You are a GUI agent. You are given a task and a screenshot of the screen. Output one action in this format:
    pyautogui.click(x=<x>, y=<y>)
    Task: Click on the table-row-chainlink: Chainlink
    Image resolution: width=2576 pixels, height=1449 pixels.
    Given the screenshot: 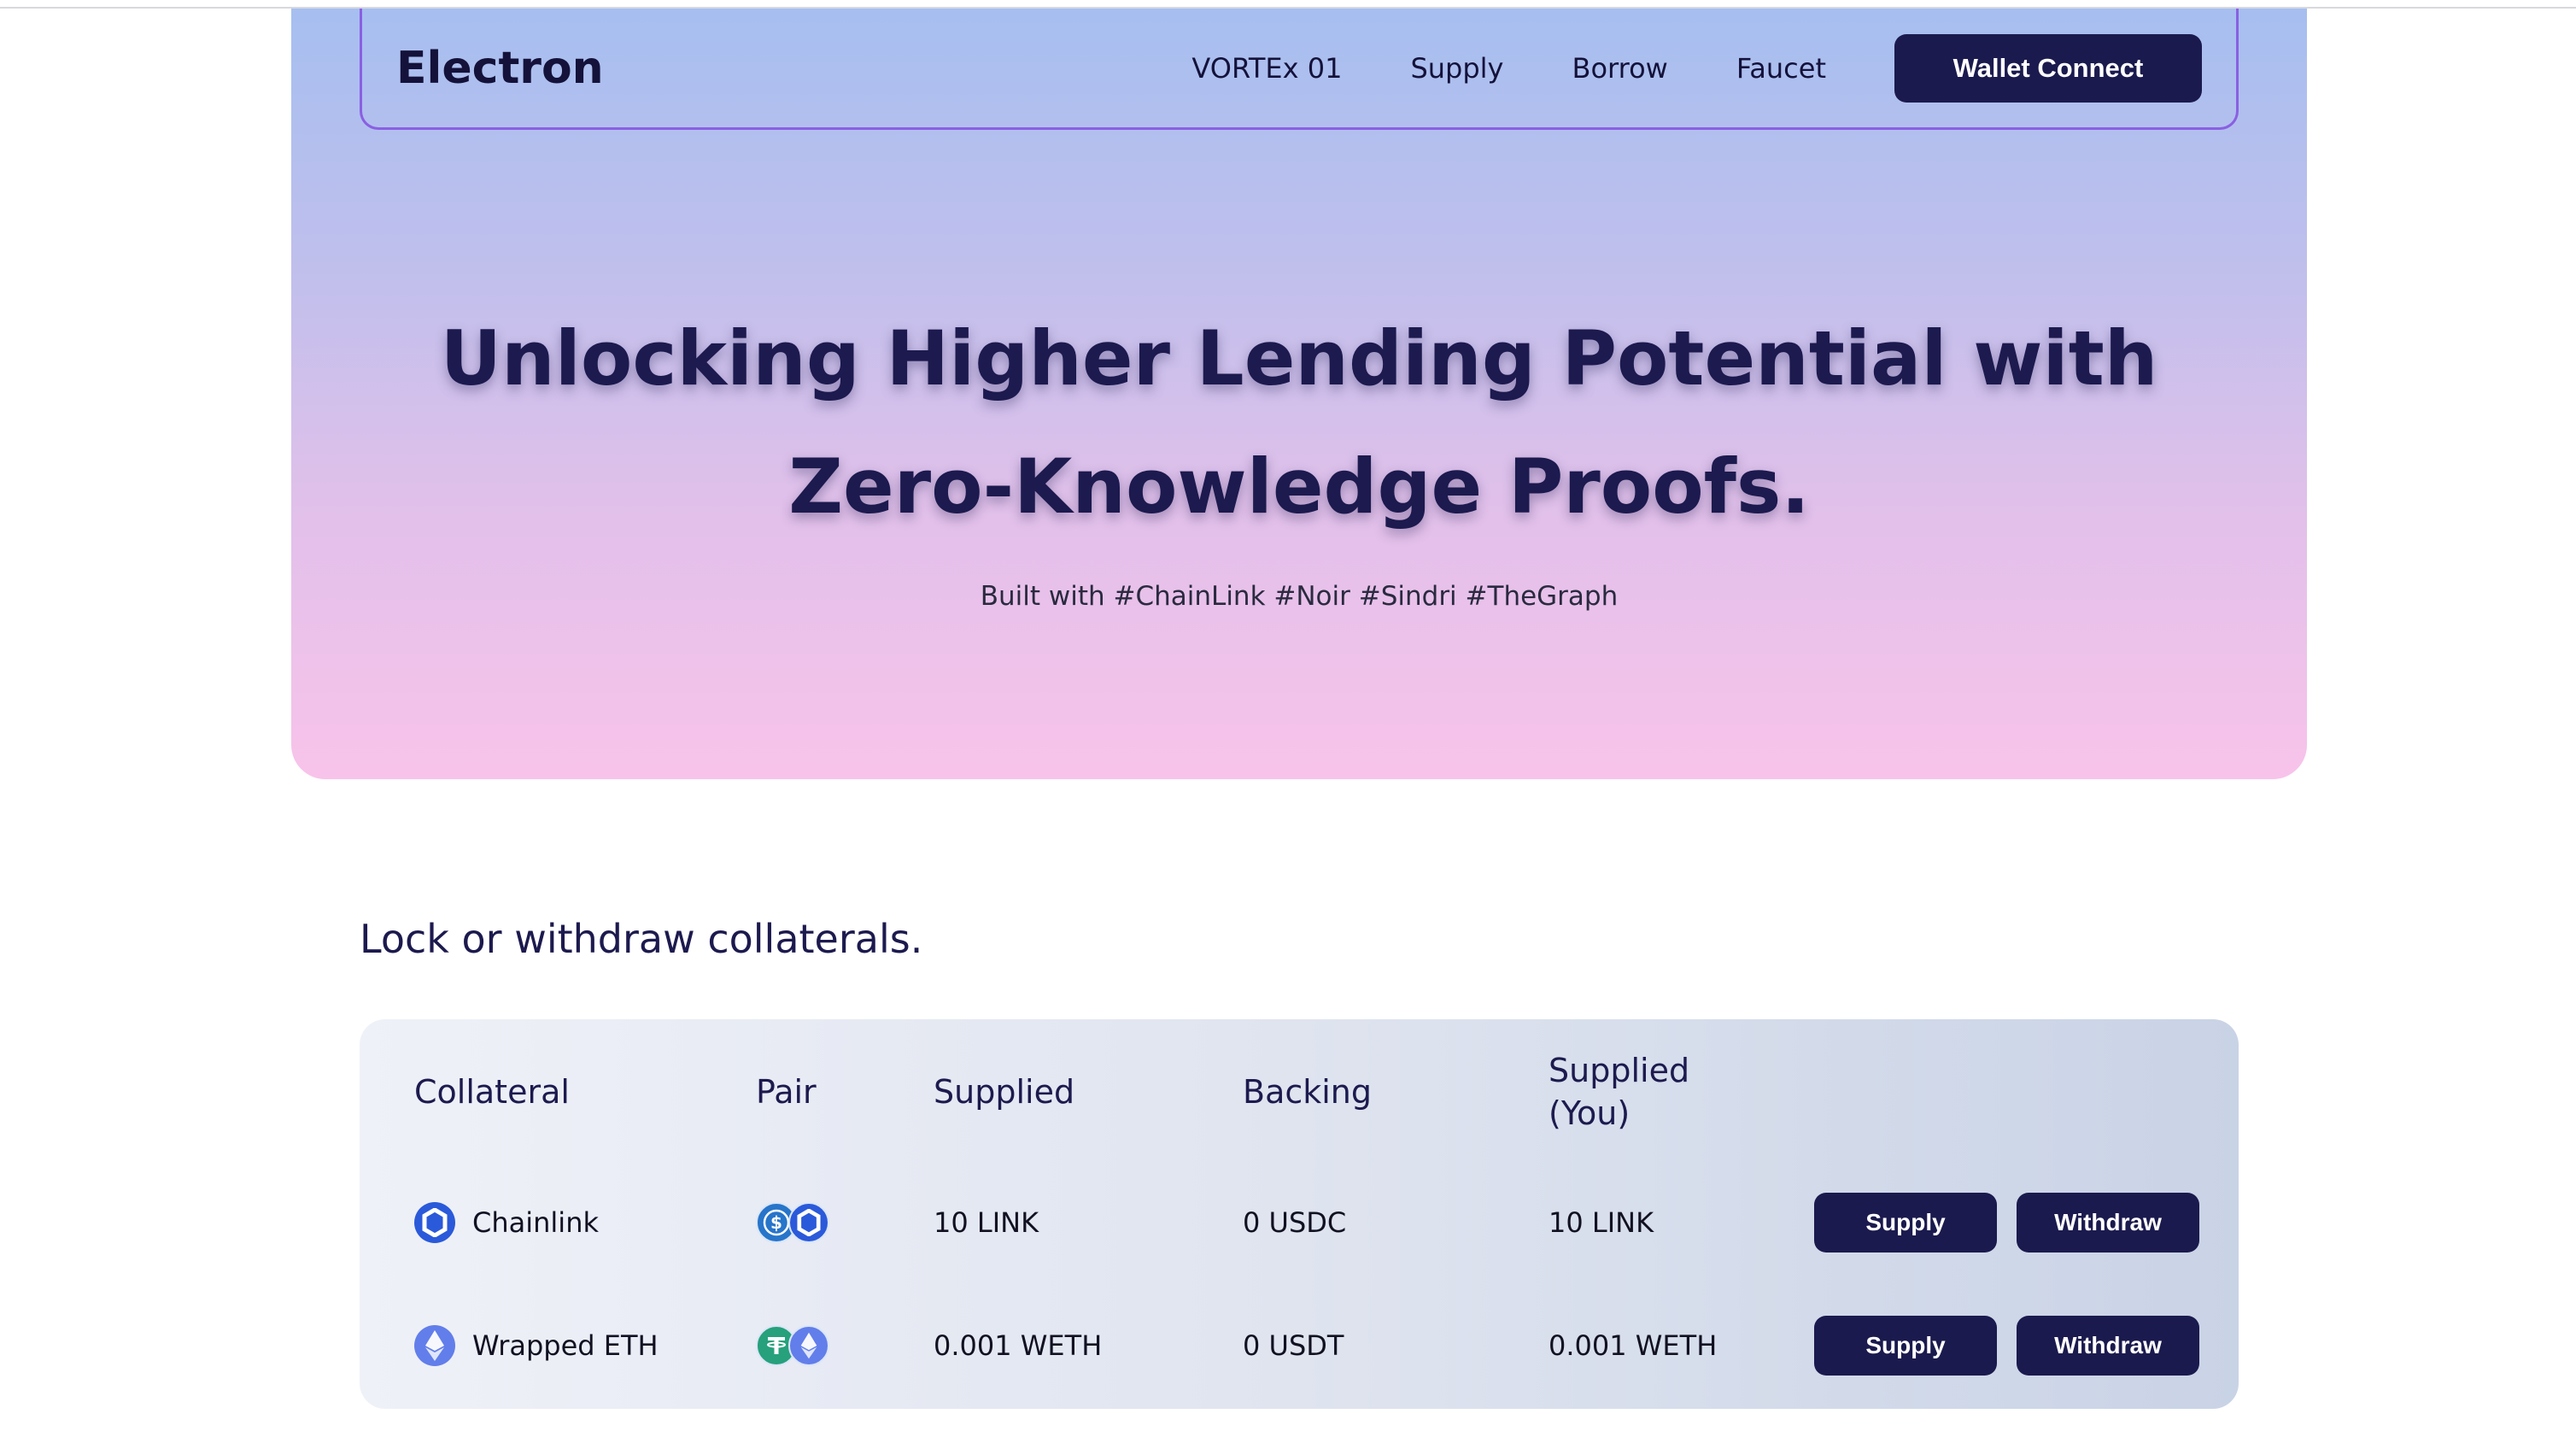 What is the action you would take?
    pyautogui.click(x=506, y=1222)
    